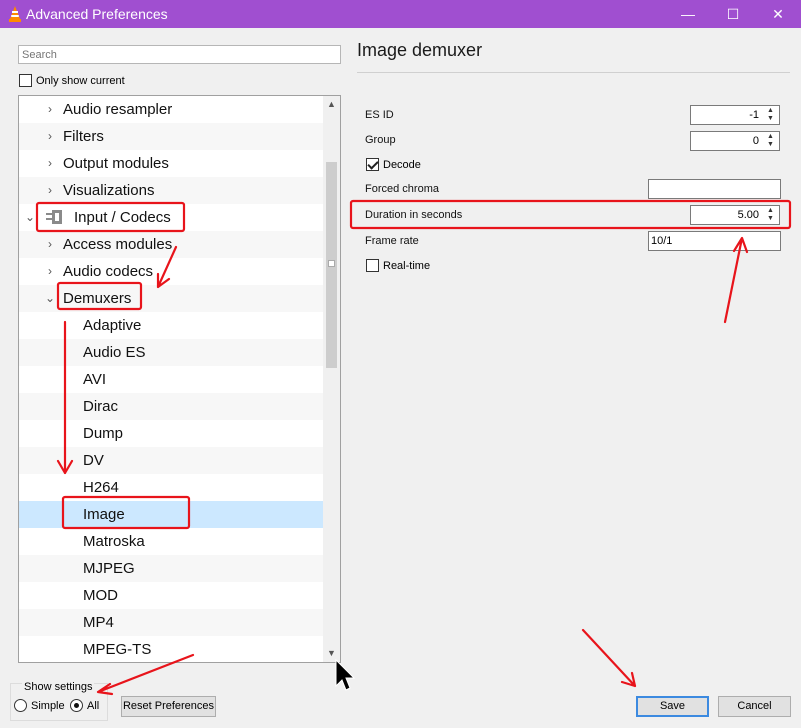  I want to click on es-id-label: ES ID, so click(379, 115).